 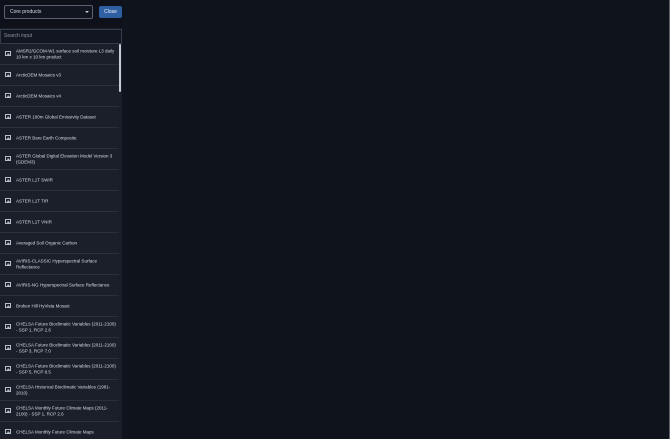 What do you see at coordinates (120, 68) in the screenshot?
I see `scrollbar-thumb` at bounding box center [120, 68].